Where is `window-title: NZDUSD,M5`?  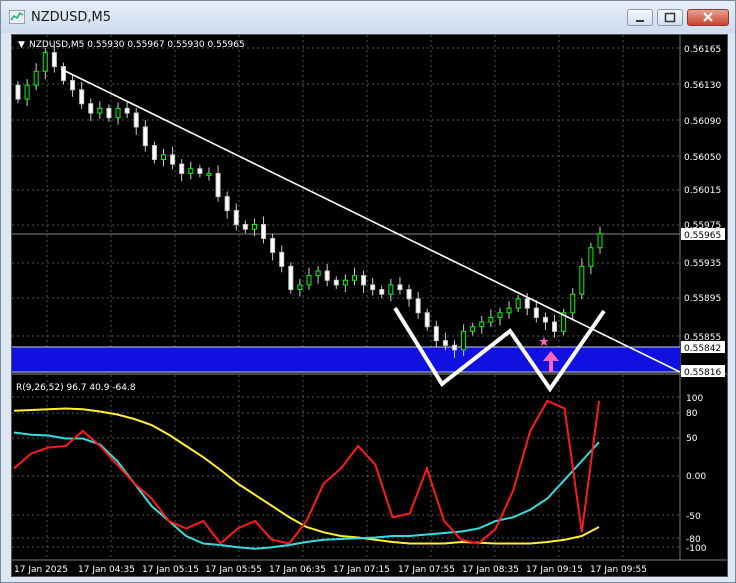 window-title: NZDUSD,M5 is located at coordinates (71, 17).